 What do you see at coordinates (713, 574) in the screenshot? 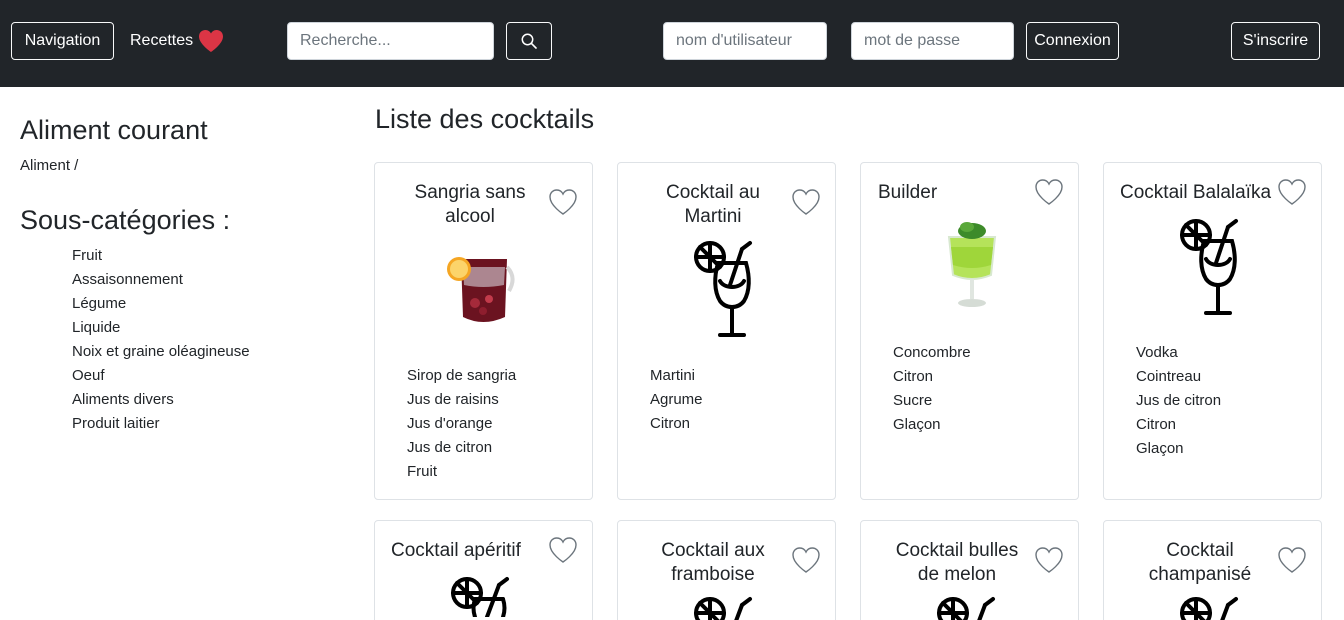
I see `cocktail-title-line: framboise` at bounding box center [713, 574].